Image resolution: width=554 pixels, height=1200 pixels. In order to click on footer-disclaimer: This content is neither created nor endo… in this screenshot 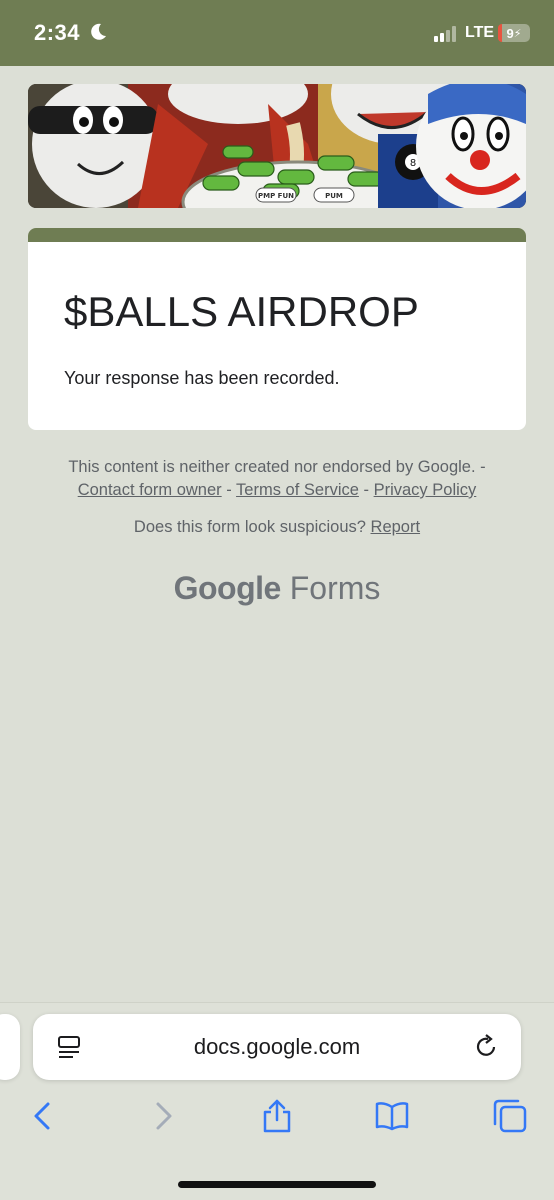, I will do `click(277, 479)`.